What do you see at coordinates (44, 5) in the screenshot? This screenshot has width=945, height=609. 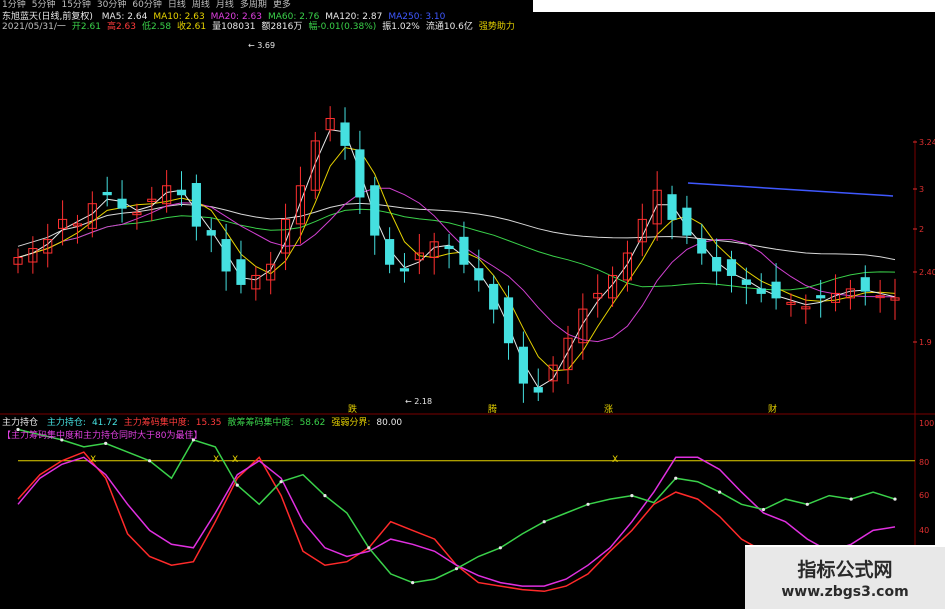 I see `period-tab-1: 5分钟` at bounding box center [44, 5].